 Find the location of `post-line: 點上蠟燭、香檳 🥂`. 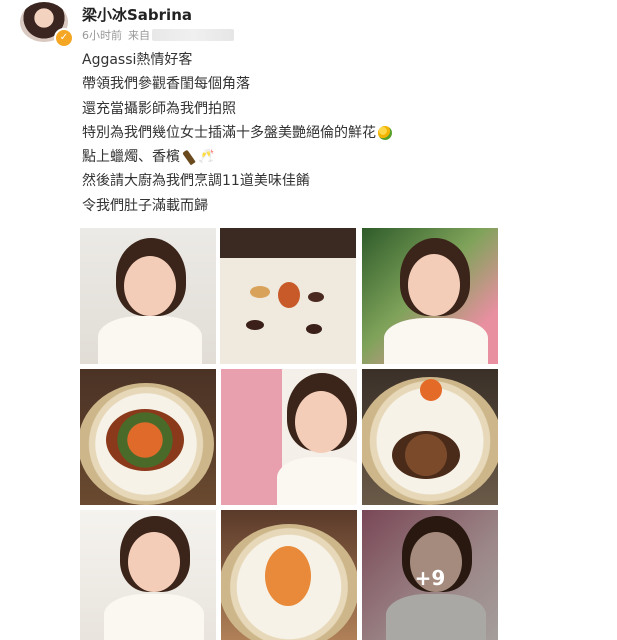

post-line: 點上蠟燭、香檳 🥂 is located at coordinates (237, 157).